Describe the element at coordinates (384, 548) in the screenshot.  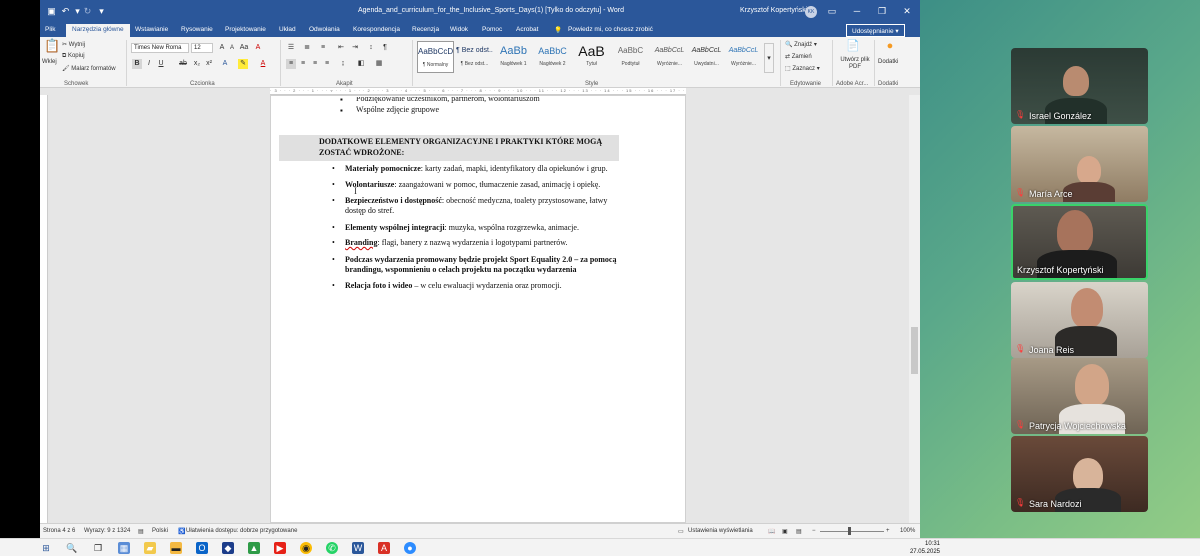
I see `acrobat-icon: A` at that location.